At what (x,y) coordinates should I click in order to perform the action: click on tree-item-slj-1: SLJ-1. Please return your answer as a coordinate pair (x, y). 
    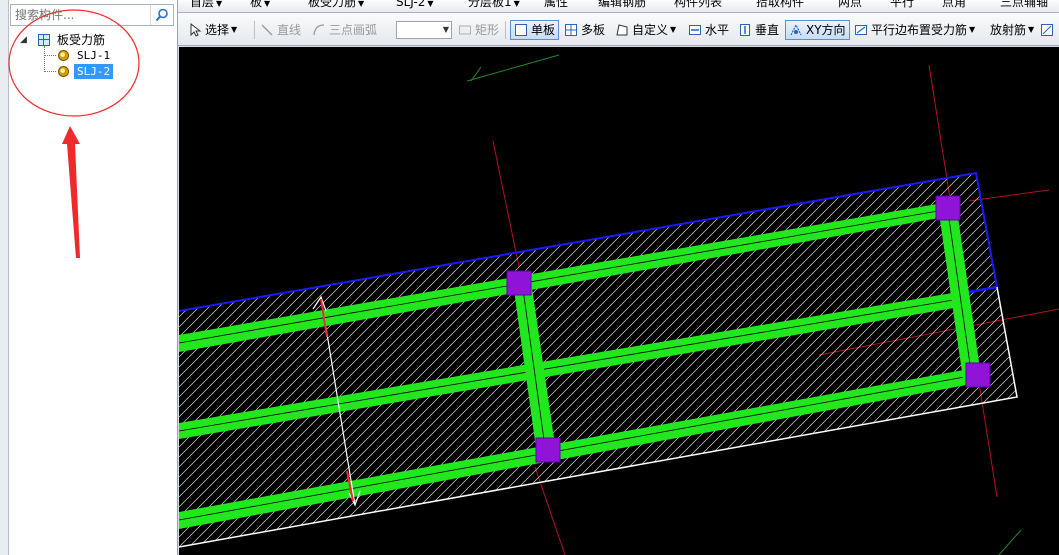
    Looking at the image, I should click on (94, 56).